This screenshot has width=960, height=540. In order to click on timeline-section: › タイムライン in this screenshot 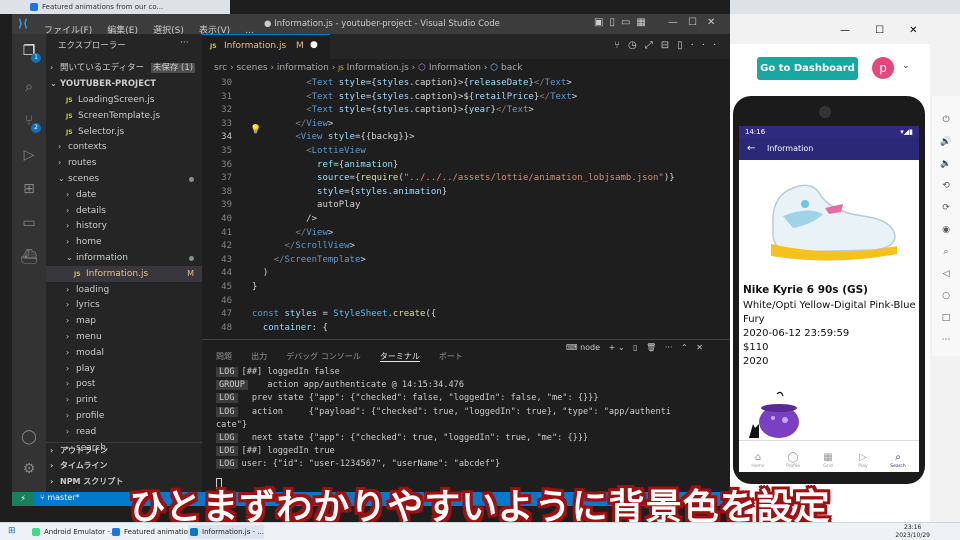, I will do `click(124, 466)`.